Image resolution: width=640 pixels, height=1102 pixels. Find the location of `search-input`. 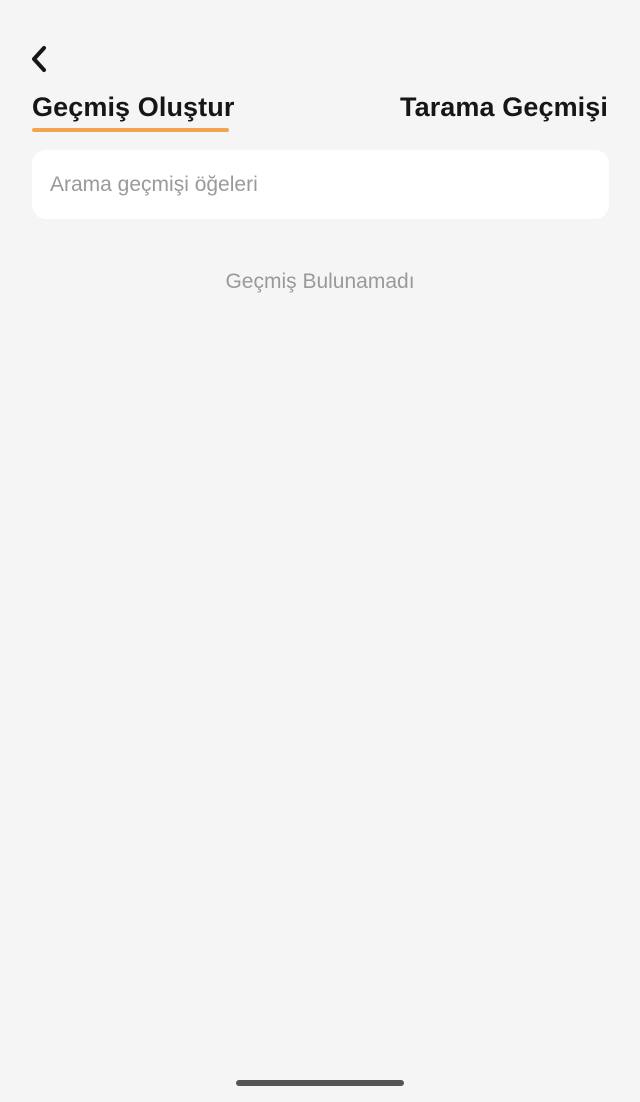

search-input is located at coordinates (320, 184).